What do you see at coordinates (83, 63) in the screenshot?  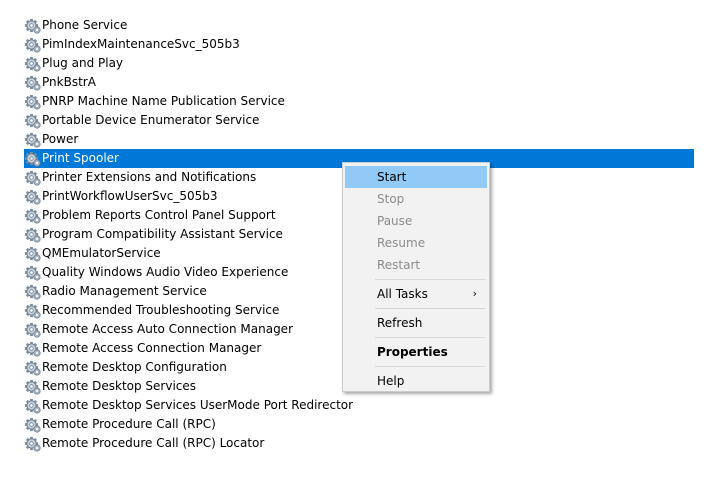 I see `service-name: Plug and Play` at bounding box center [83, 63].